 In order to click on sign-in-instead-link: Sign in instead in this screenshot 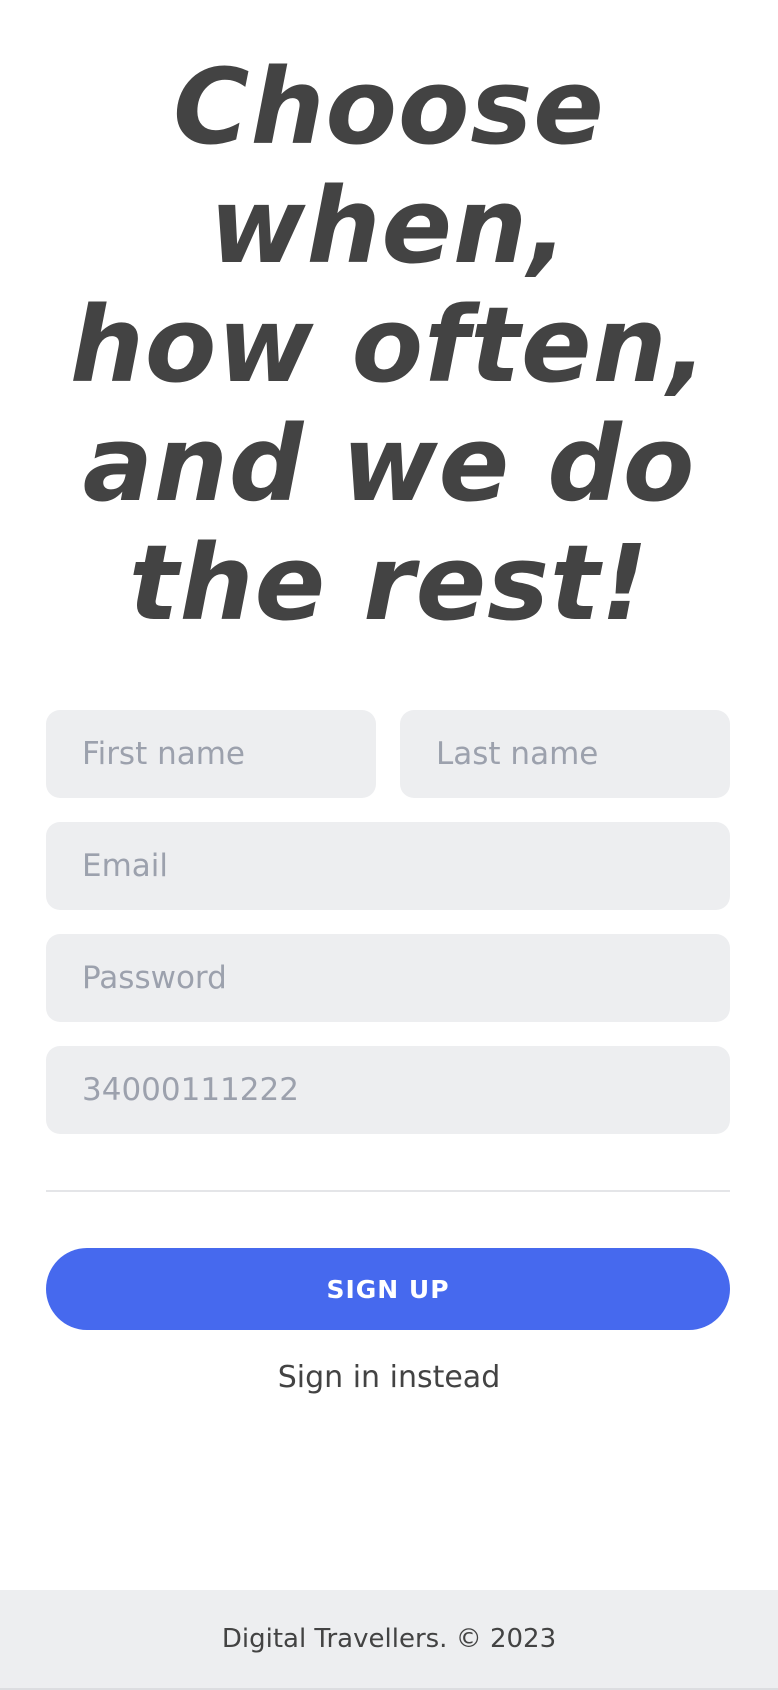, I will do `click(389, 1378)`.